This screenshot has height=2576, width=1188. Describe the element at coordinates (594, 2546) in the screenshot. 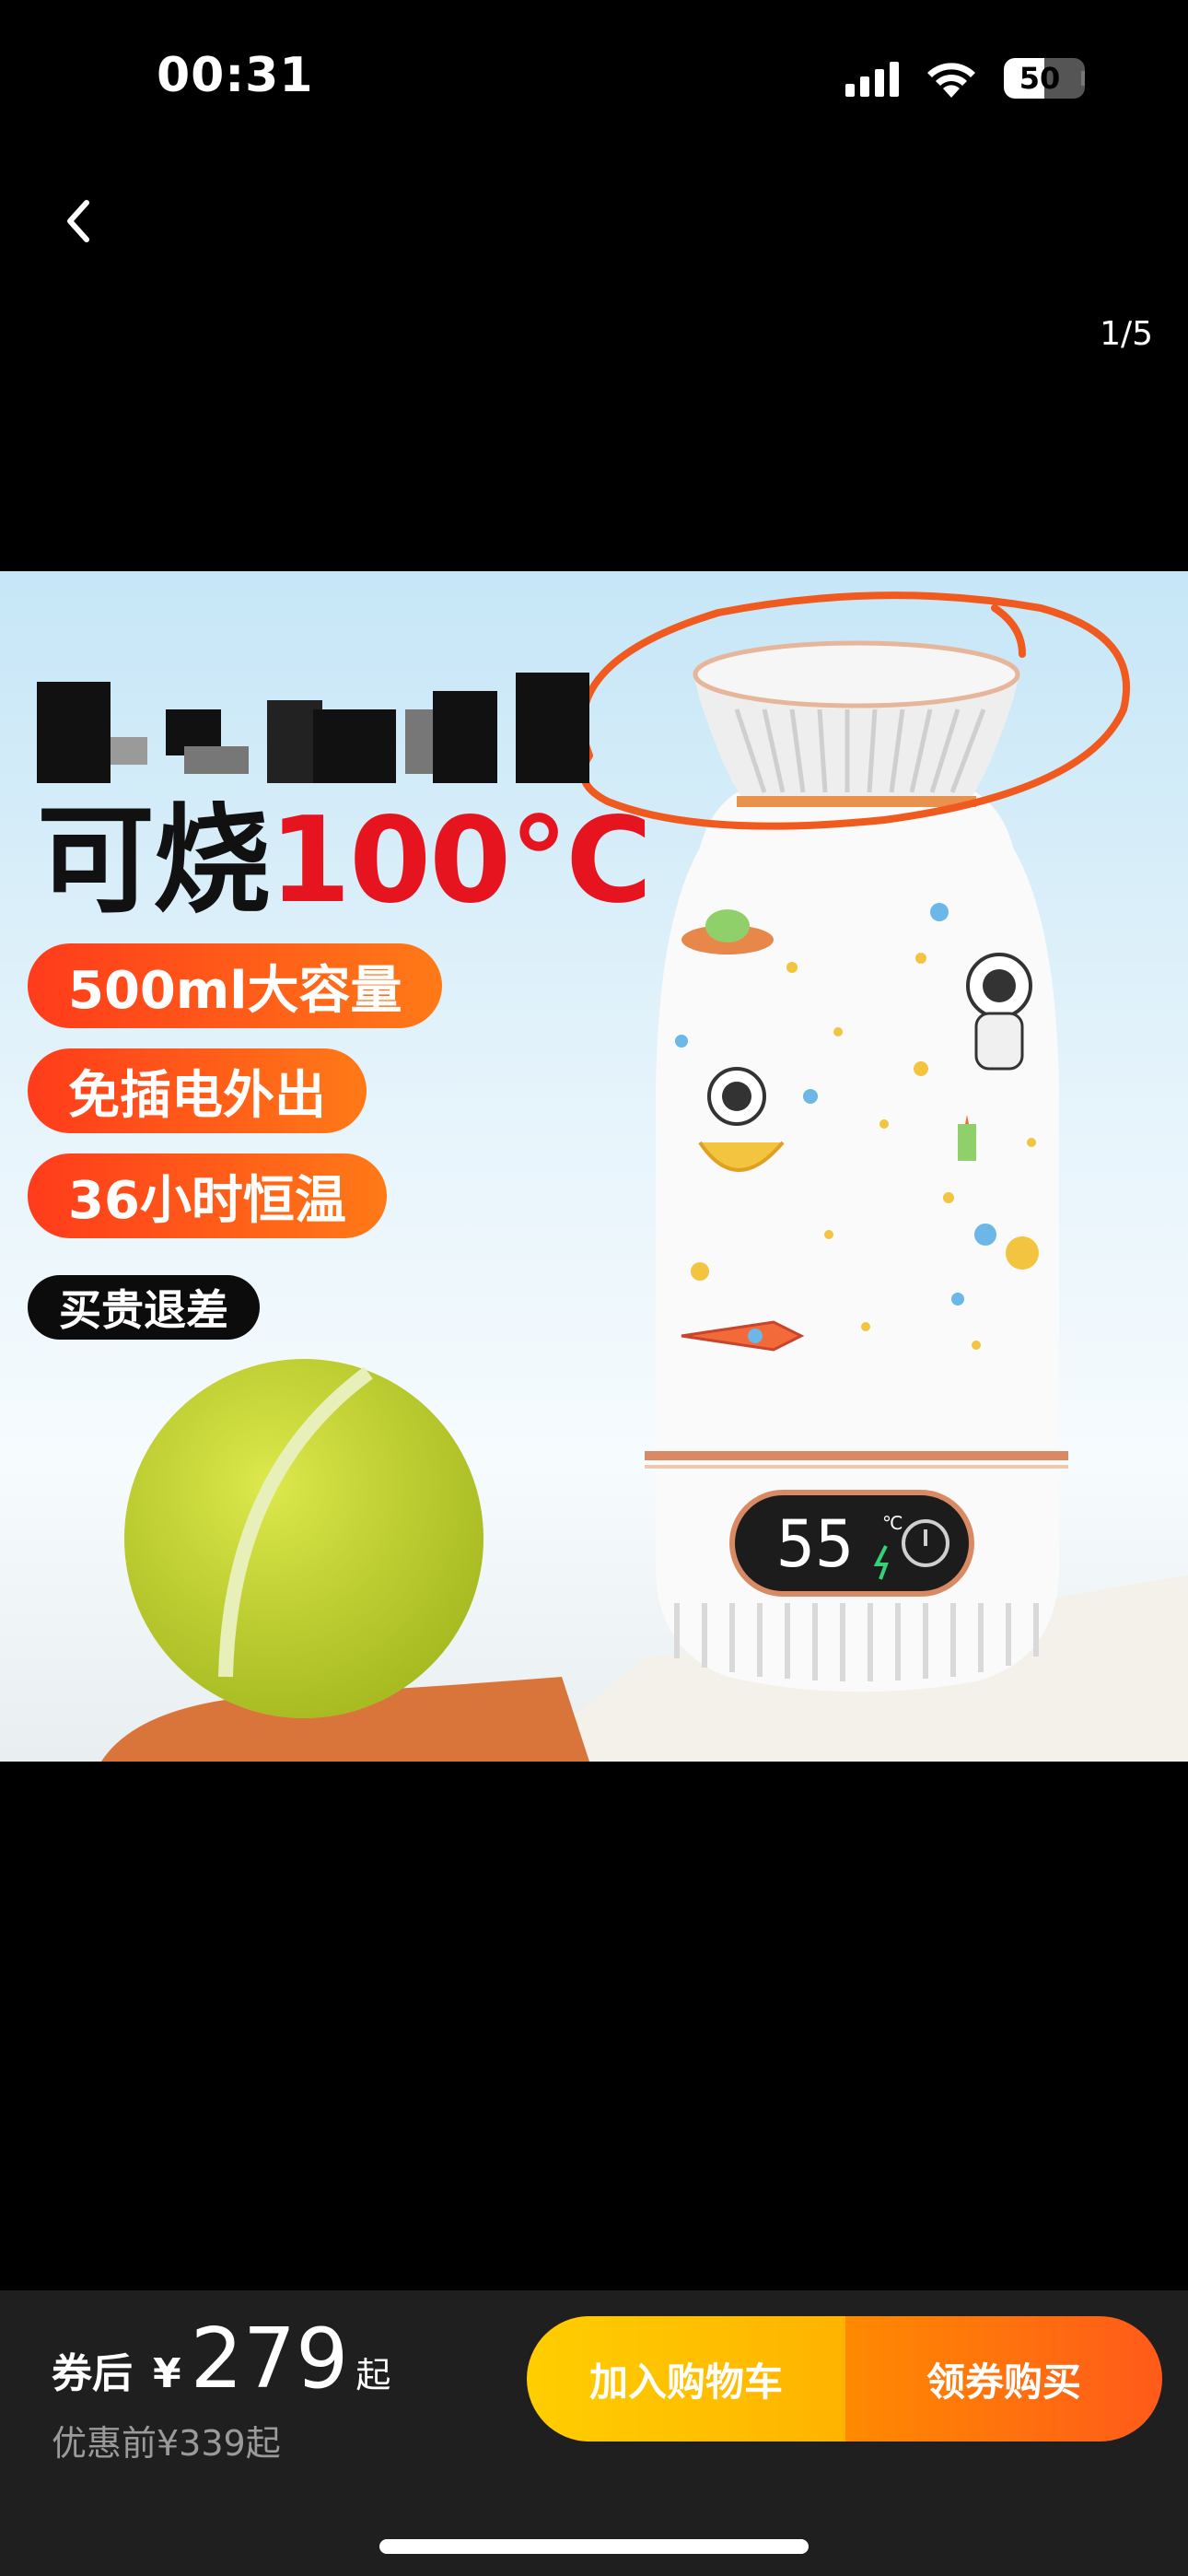

I see `home-indicator` at that location.